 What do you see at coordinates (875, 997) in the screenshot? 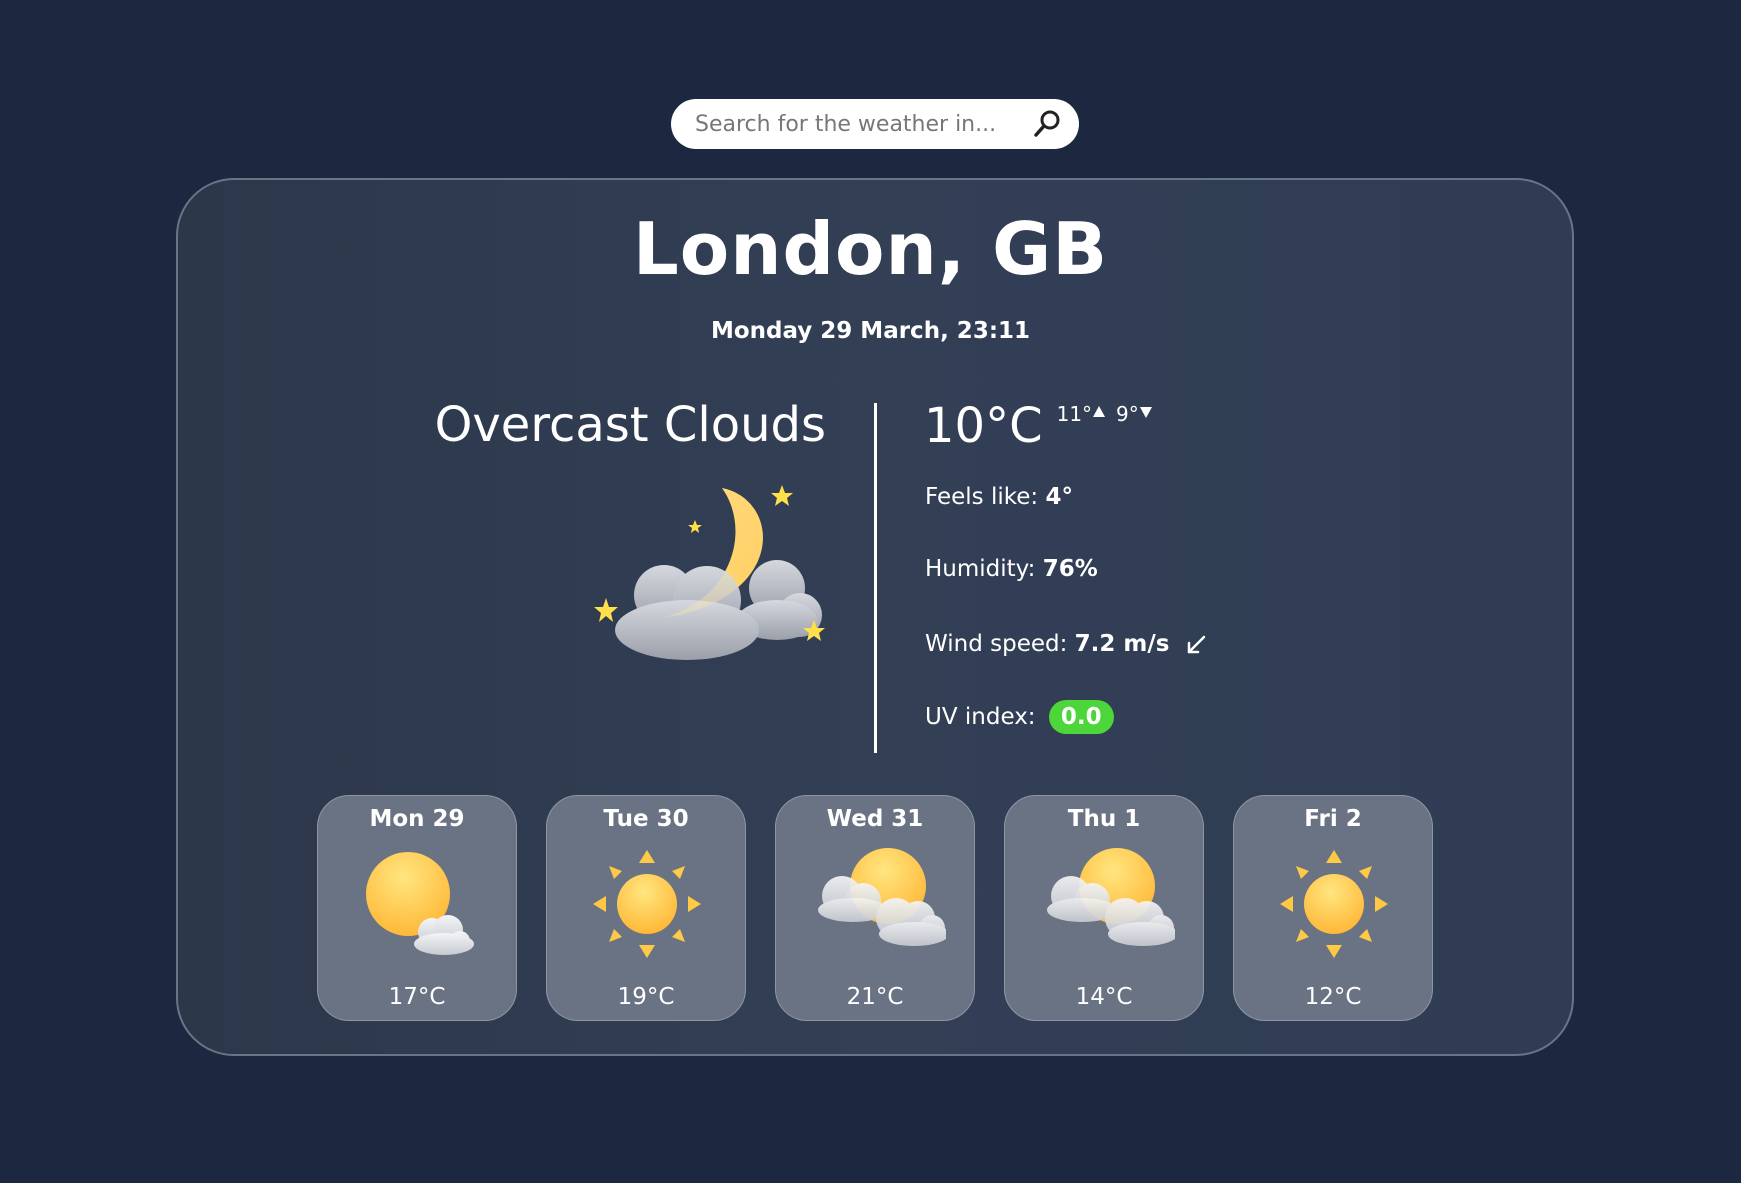
I see `forecast-temp: 21°C` at bounding box center [875, 997].